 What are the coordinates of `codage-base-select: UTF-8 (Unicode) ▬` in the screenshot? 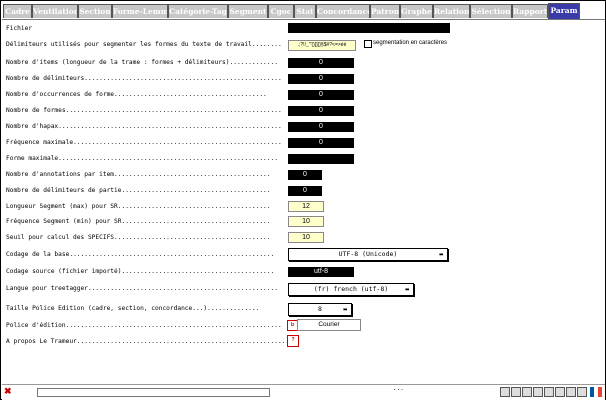 It's located at (368, 254).